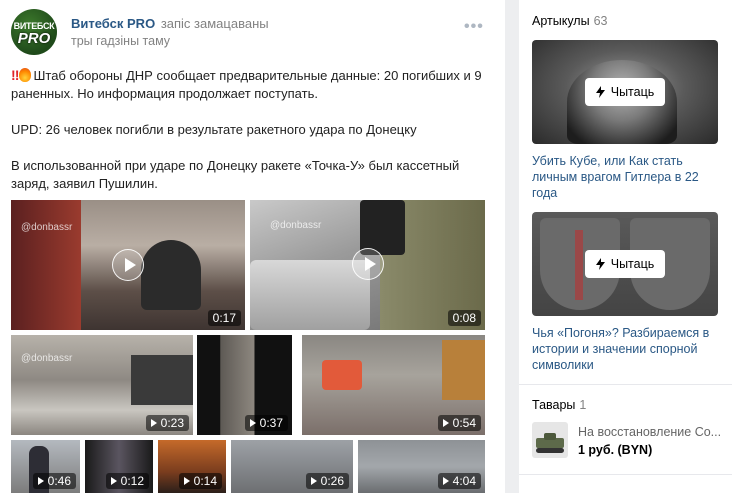 The height and width of the screenshot is (493, 732). Describe the element at coordinates (46, 265) in the screenshot. I see `bus-seat-shape` at that location.